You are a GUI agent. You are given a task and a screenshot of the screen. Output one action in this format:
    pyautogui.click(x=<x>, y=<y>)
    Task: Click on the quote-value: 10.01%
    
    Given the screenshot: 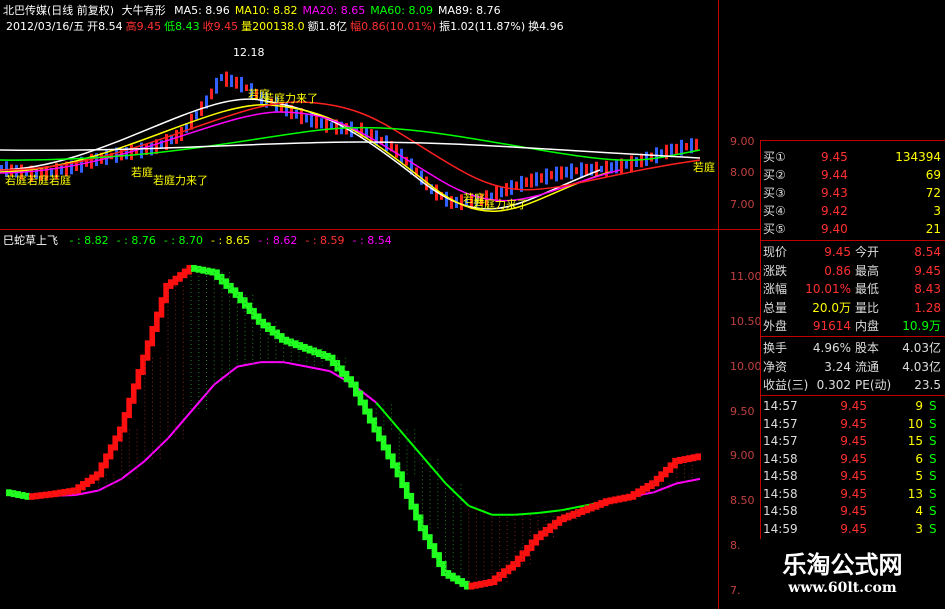 What is the action you would take?
    pyautogui.click(x=828, y=289)
    